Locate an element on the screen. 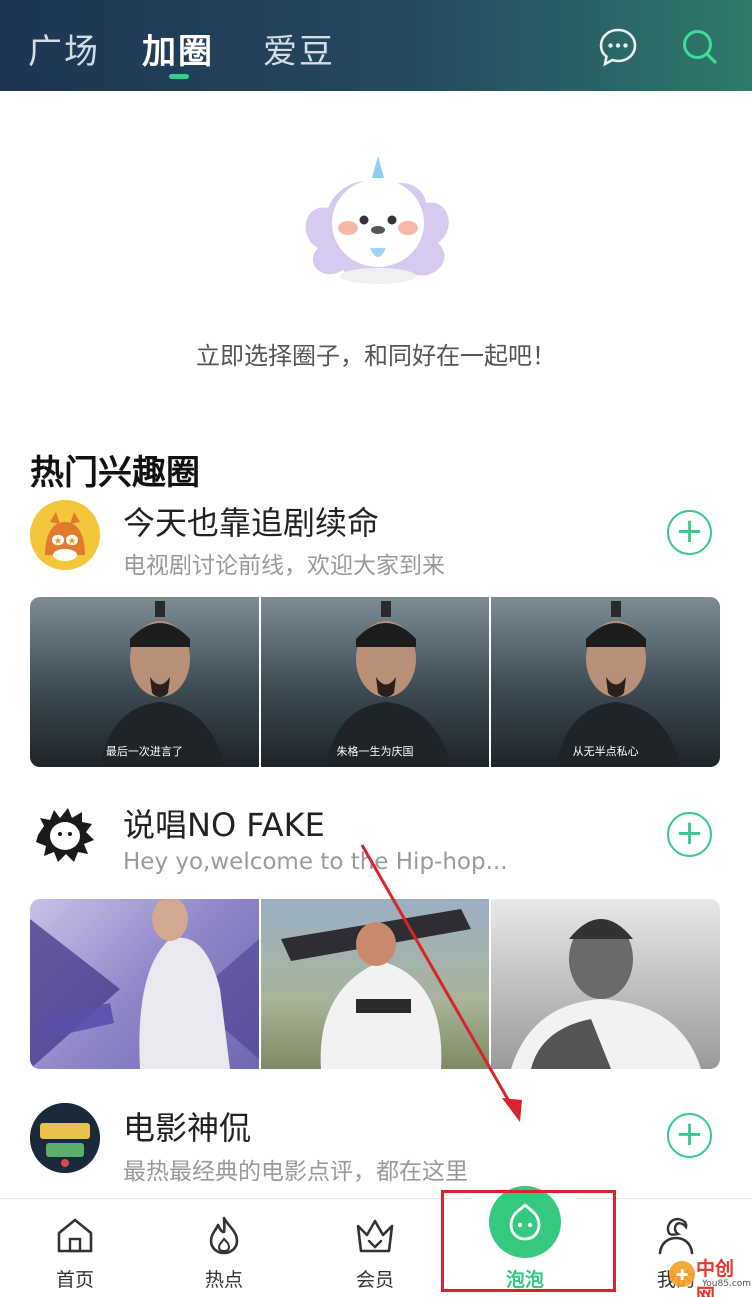  home-icon is located at coordinates (75, 1235).